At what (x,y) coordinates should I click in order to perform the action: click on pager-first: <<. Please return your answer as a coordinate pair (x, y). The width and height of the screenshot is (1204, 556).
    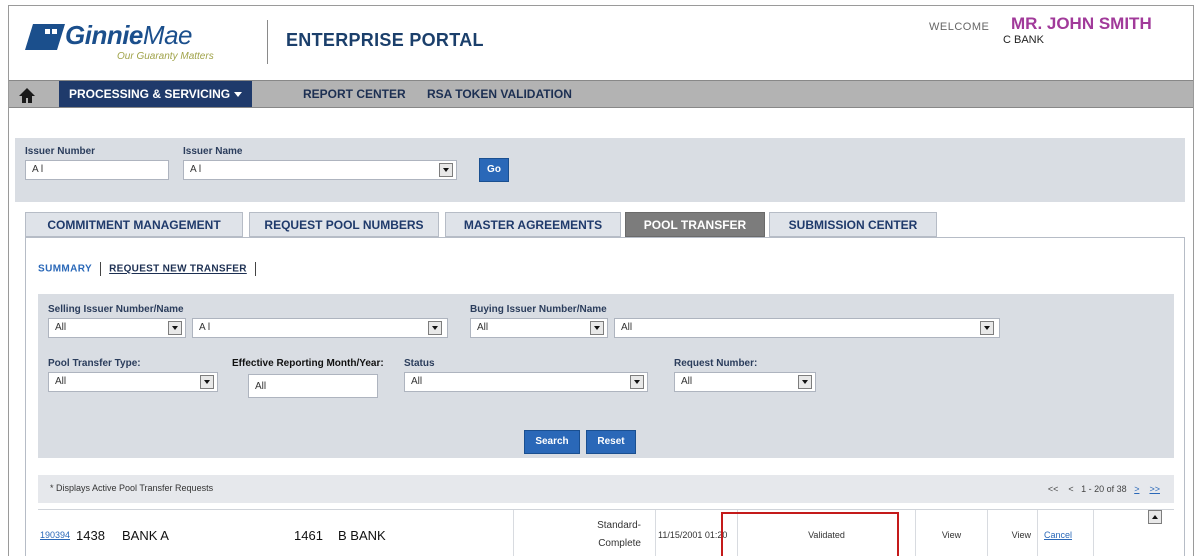
    Looking at the image, I should click on (1053, 489).